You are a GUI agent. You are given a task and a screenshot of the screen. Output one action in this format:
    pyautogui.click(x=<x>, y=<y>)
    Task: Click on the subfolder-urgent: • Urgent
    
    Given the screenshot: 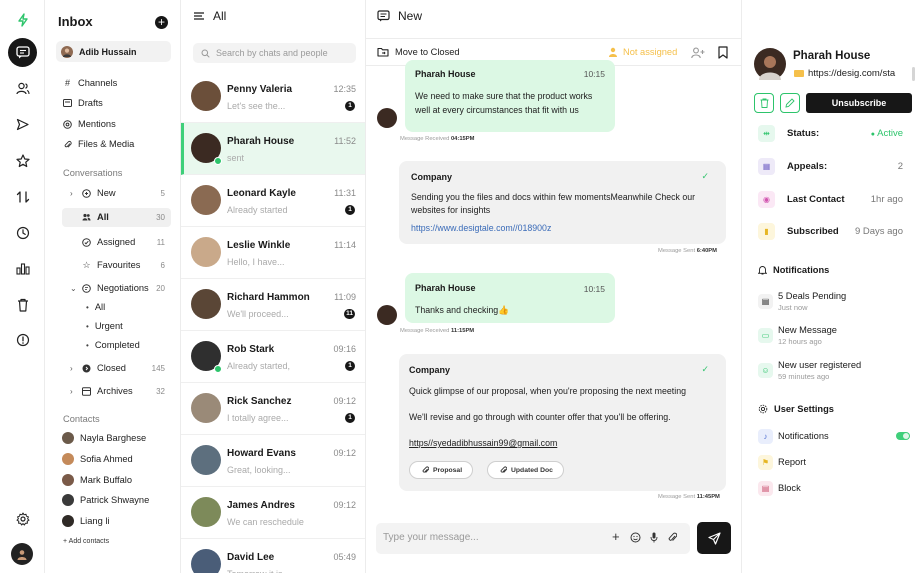 What is the action you would take?
    pyautogui.click(x=104, y=326)
    